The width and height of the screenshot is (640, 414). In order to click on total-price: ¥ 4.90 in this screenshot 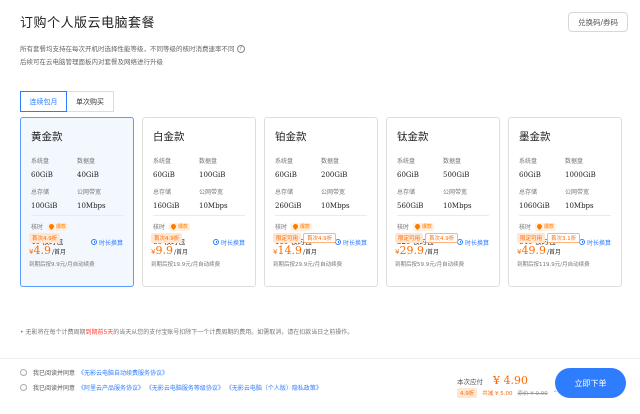, I will do `click(510, 380)`.